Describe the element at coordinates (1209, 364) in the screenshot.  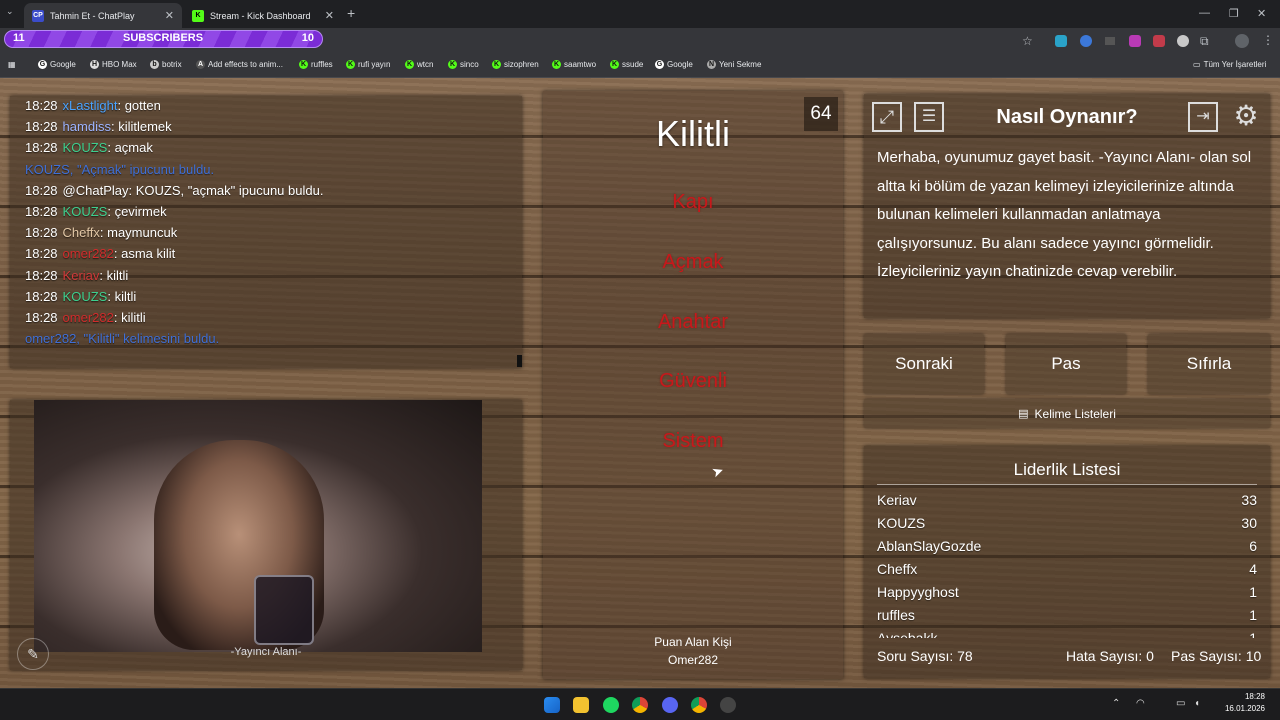
I see `reset-button: Sıfırla` at that location.